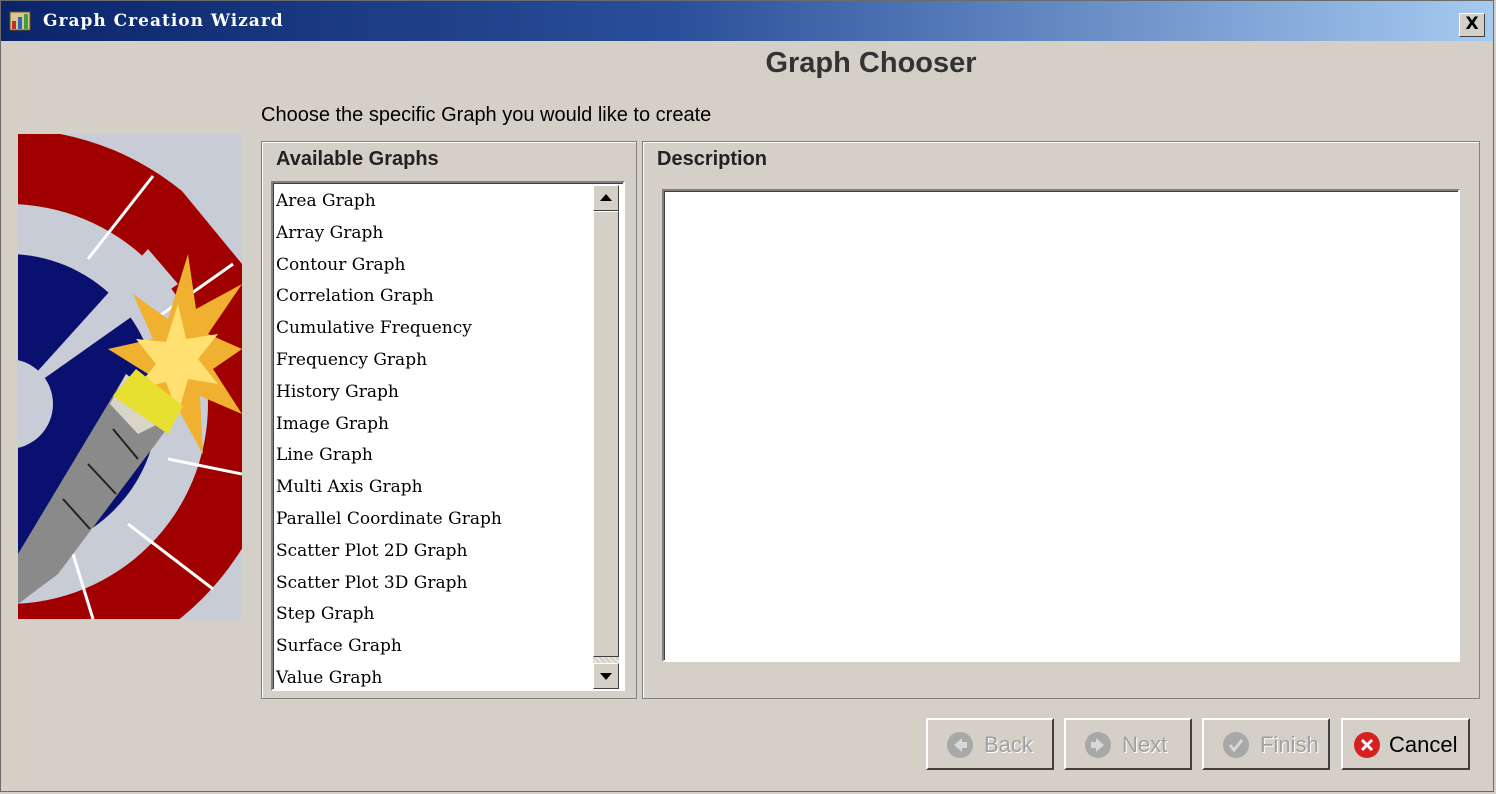  Describe the element at coordinates (1145, 744) in the screenshot. I see `next-label: Next` at that location.